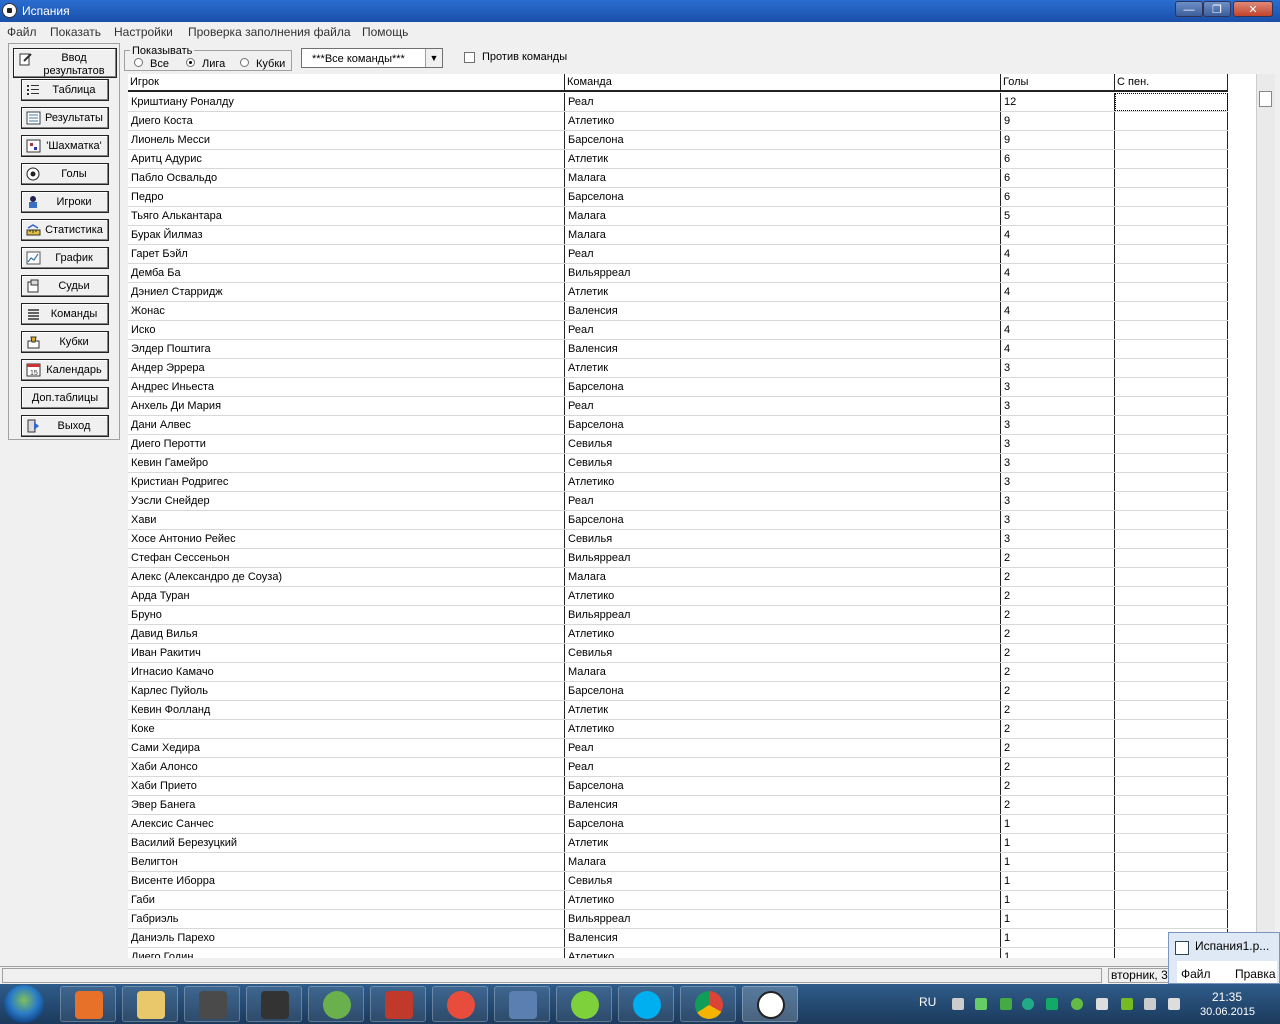 The width and height of the screenshot is (1280, 1024). What do you see at coordinates (65, 146) in the screenshot?
I see `chess-table-button: 'Шахматка'` at bounding box center [65, 146].